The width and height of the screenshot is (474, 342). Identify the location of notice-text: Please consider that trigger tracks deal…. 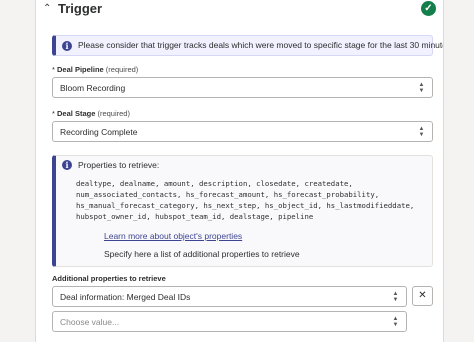
(261, 45).